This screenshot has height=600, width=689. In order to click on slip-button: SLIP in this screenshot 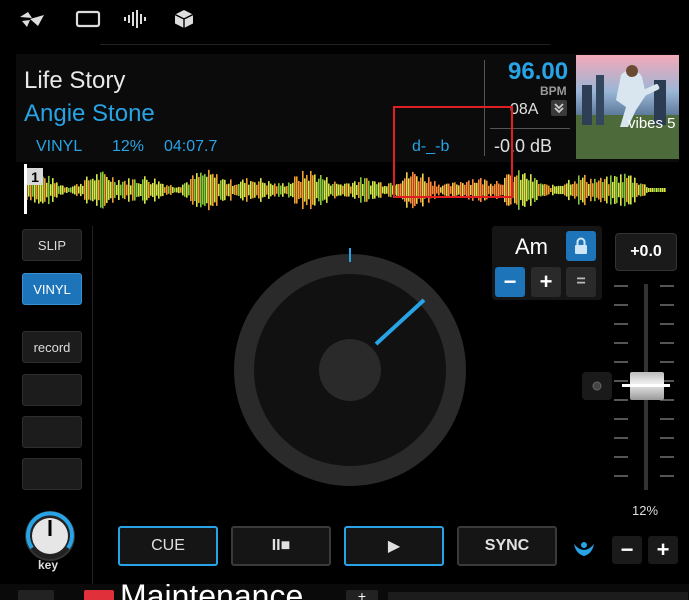, I will do `click(52, 245)`.